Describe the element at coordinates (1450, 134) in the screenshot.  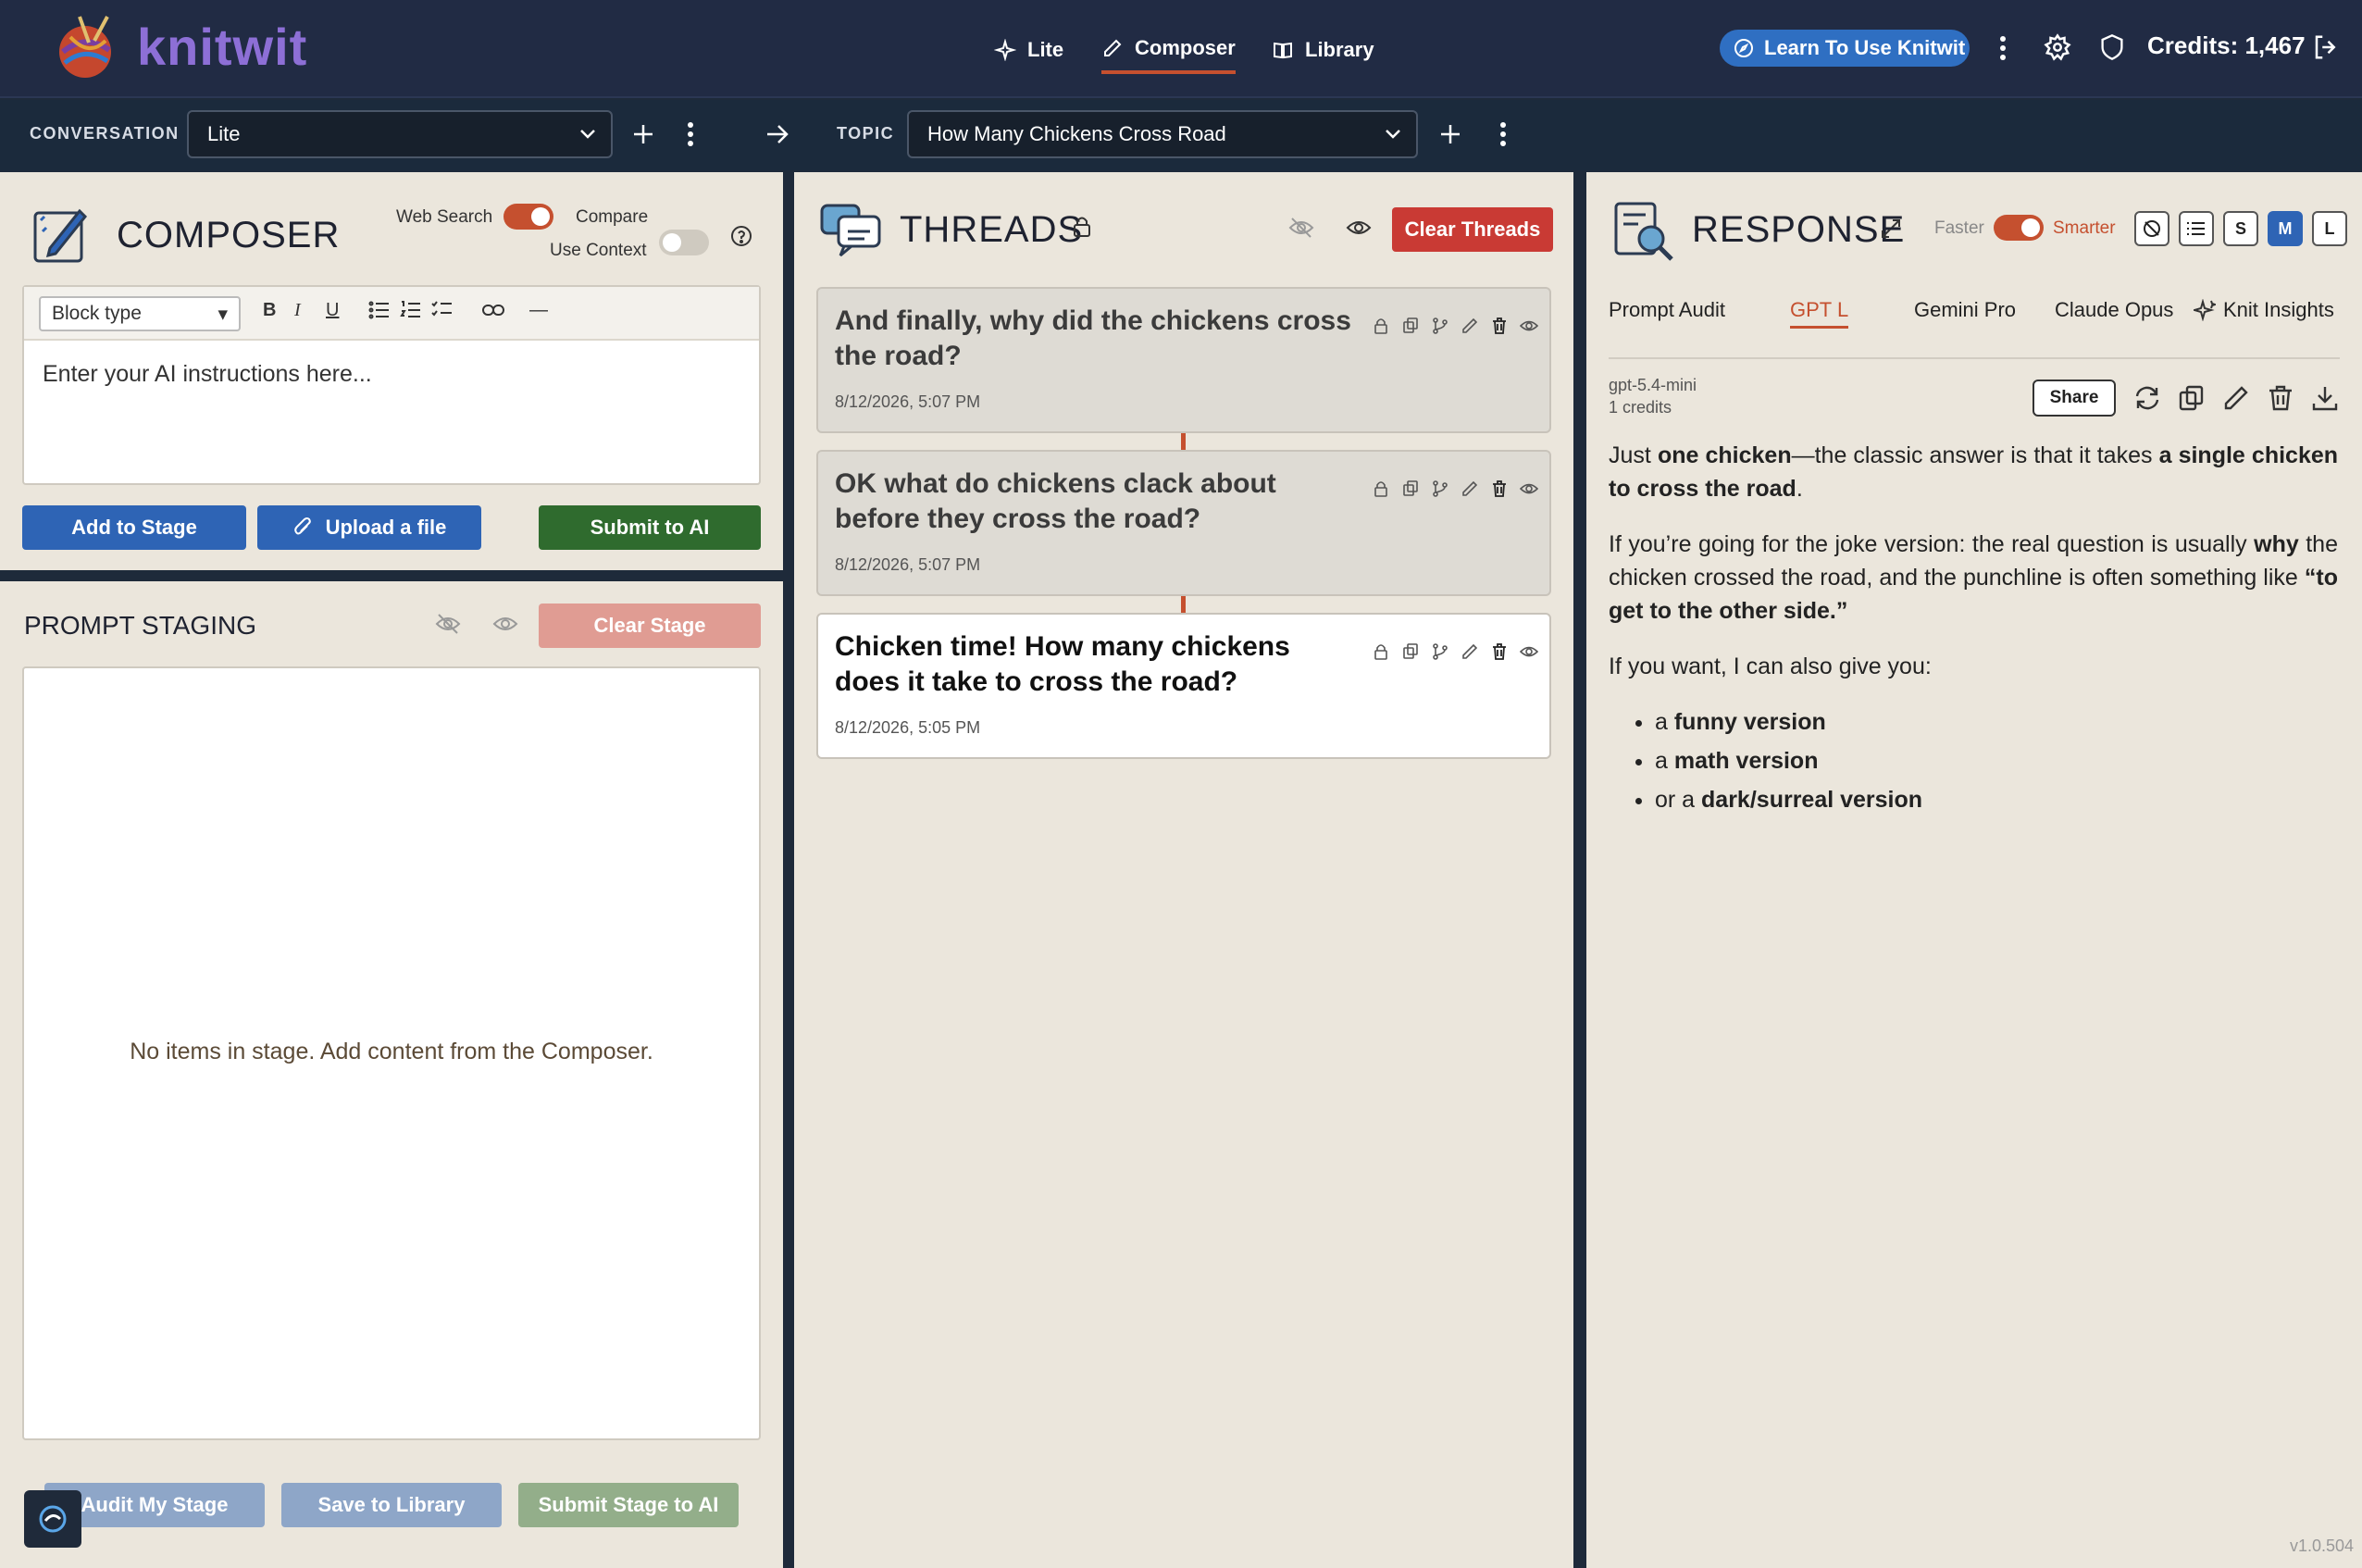
I see `add-topic-icon` at that location.